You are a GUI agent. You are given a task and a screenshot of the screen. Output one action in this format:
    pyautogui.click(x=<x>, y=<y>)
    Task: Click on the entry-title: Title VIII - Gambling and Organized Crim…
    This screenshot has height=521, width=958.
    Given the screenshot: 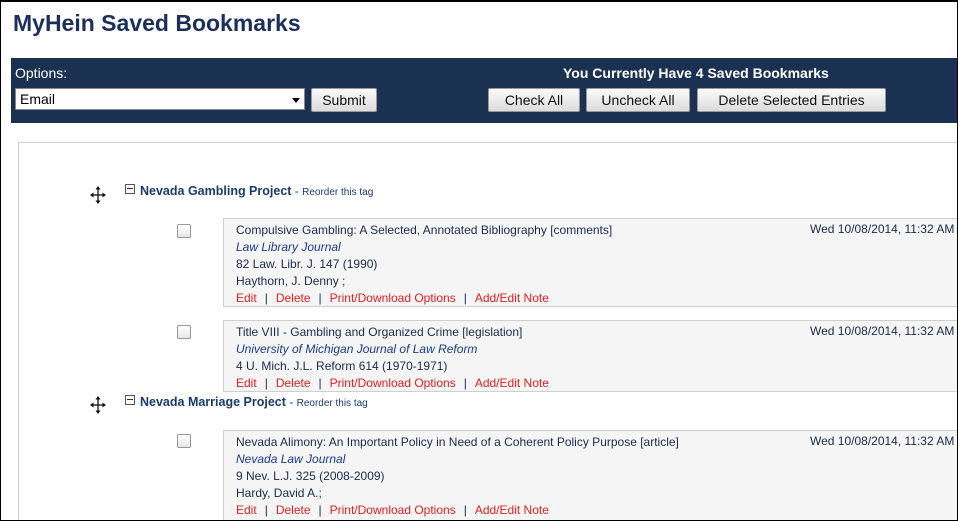 What is the action you would take?
    pyautogui.click(x=392, y=332)
    